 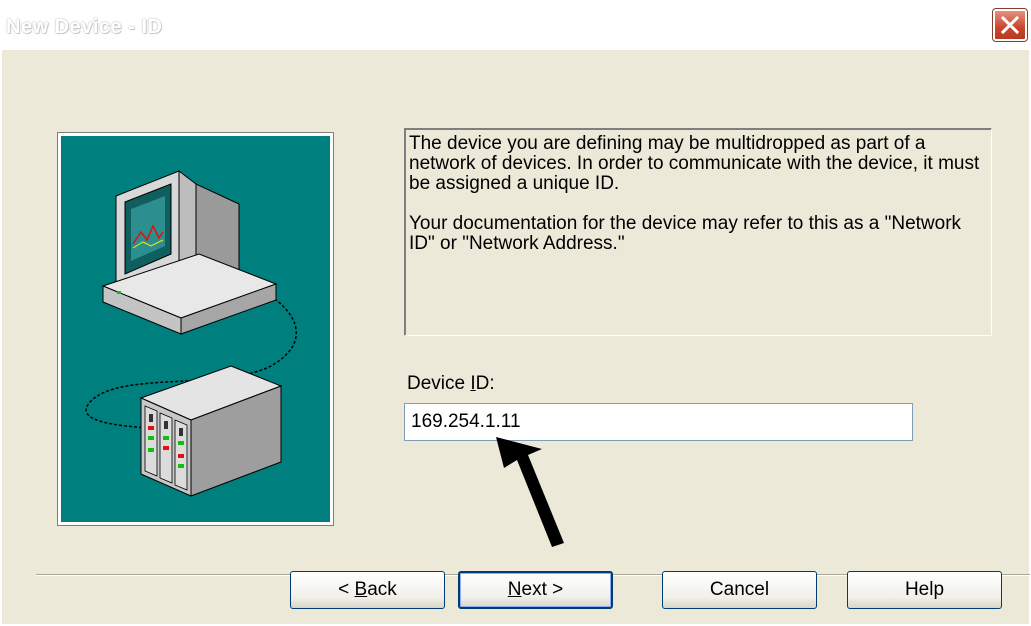 What do you see at coordinates (382, 589) in the screenshot?
I see `back-button-post: ack` at bounding box center [382, 589].